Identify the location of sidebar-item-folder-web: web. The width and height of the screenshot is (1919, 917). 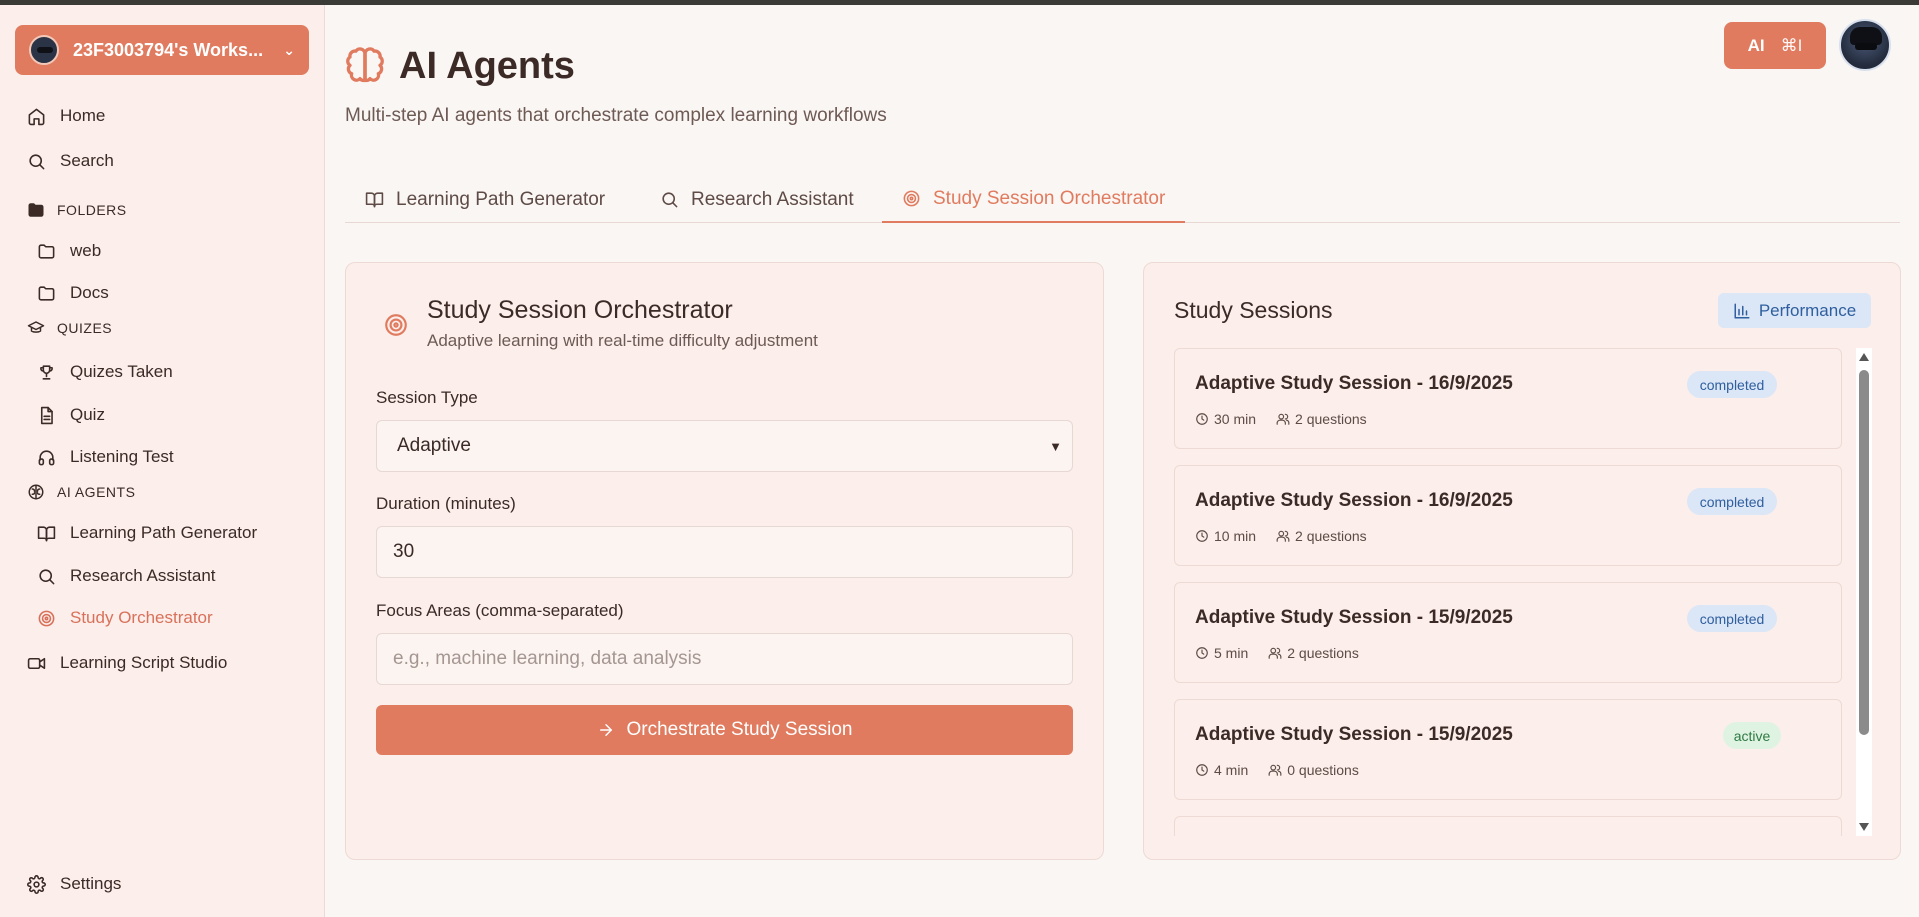
(69, 251).